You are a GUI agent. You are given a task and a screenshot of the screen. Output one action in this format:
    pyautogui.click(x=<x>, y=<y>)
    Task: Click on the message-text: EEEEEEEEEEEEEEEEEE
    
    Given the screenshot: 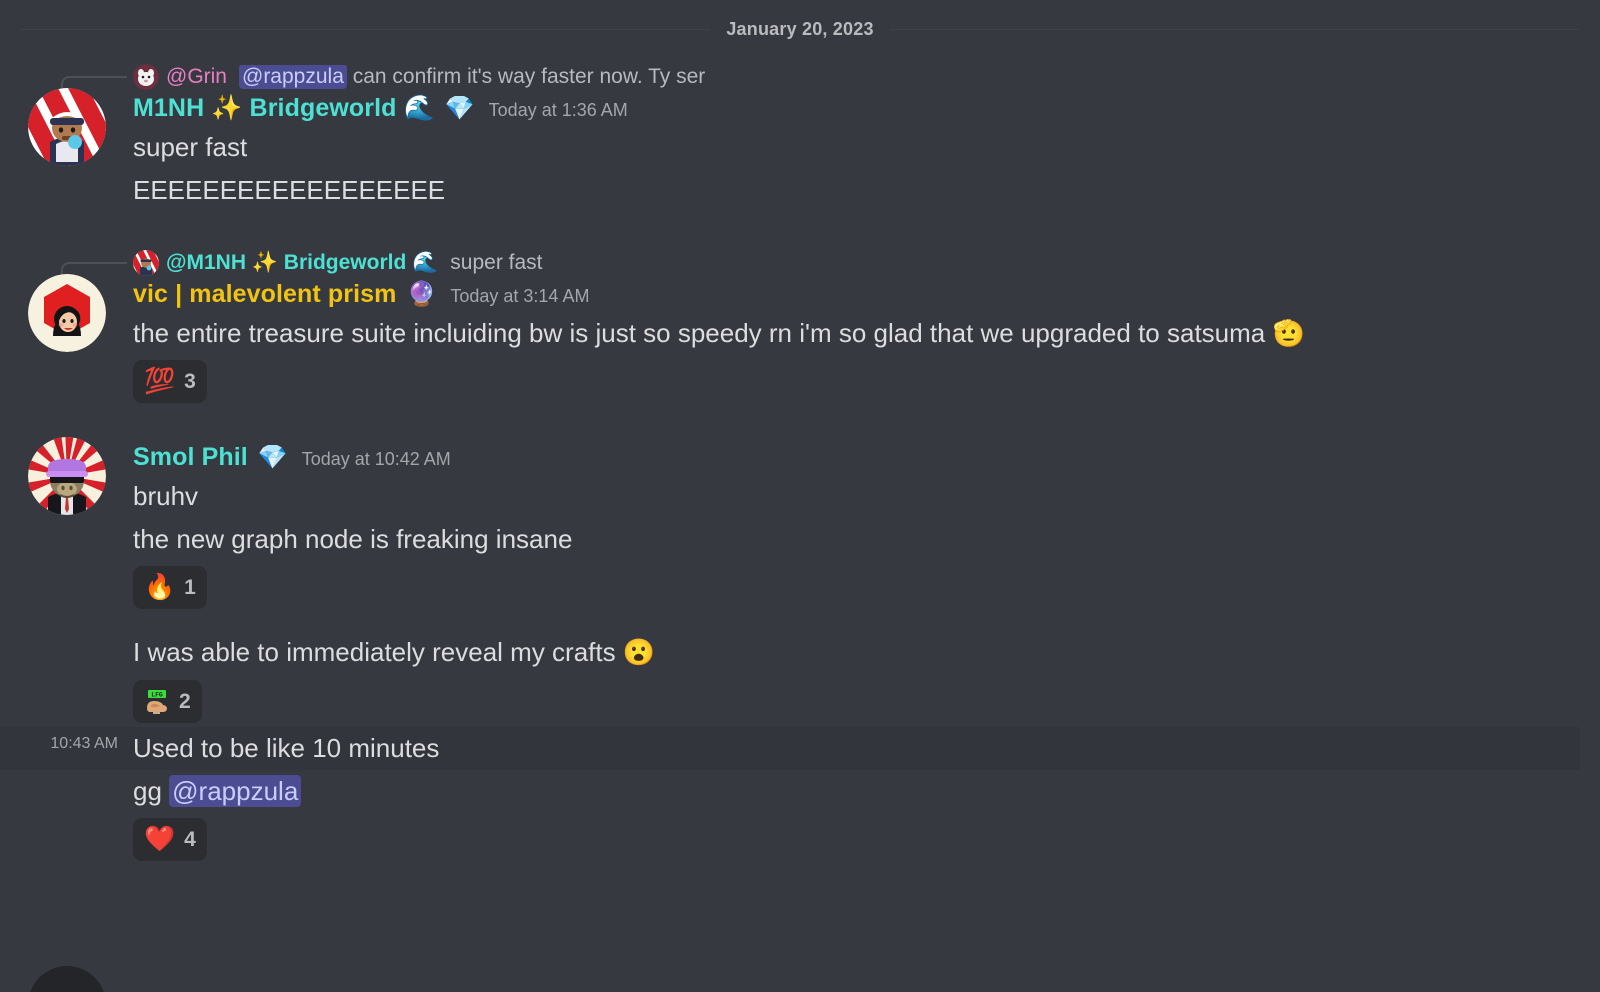 What is the action you would take?
    pyautogui.click(x=289, y=190)
    